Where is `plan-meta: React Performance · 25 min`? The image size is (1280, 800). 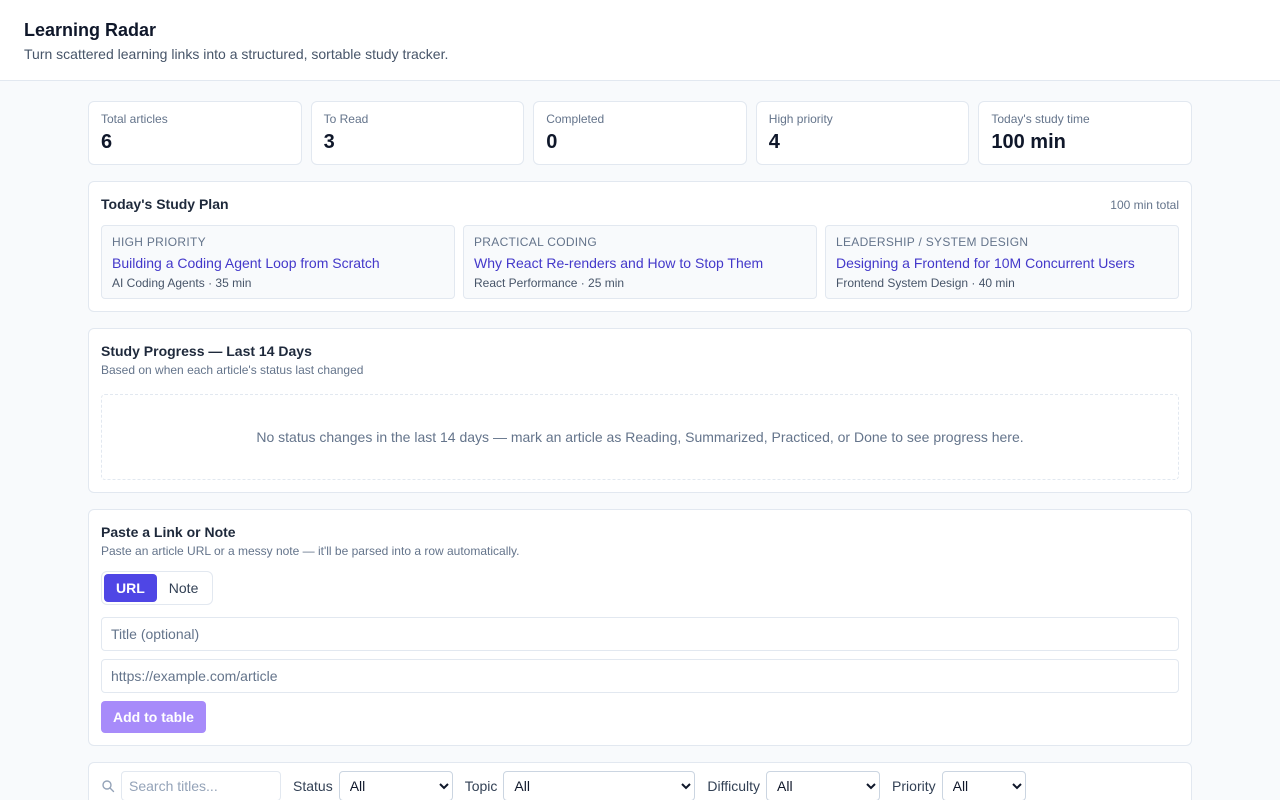 plan-meta: React Performance · 25 min is located at coordinates (549, 283).